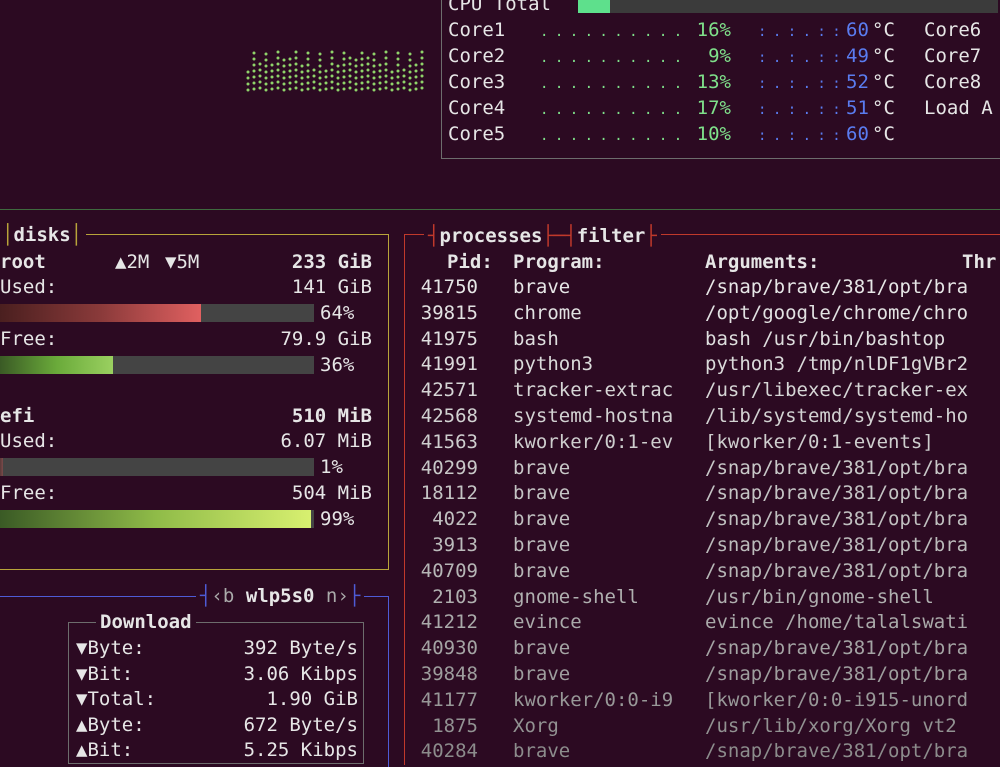 This screenshot has height=767, width=1000. Describe the element at coordinates (702, 313) in the screenshot. I see `process-row: 39815 chrome/opt/google/chrome/chro` at that location.